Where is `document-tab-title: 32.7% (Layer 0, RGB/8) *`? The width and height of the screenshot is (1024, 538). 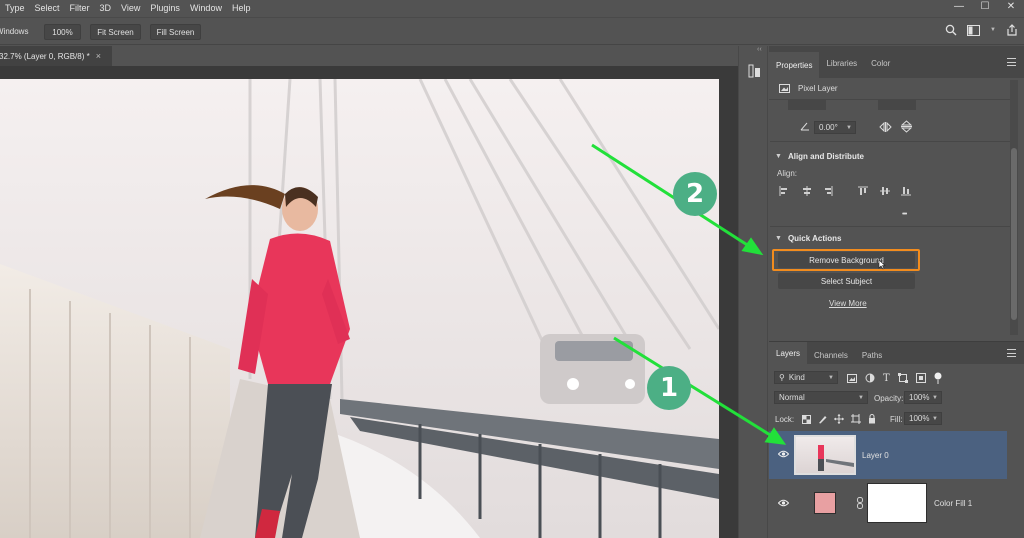 document-tab-title: 32.7% (Layer 0, RGB/8) * is located at coordinates (45, 56).